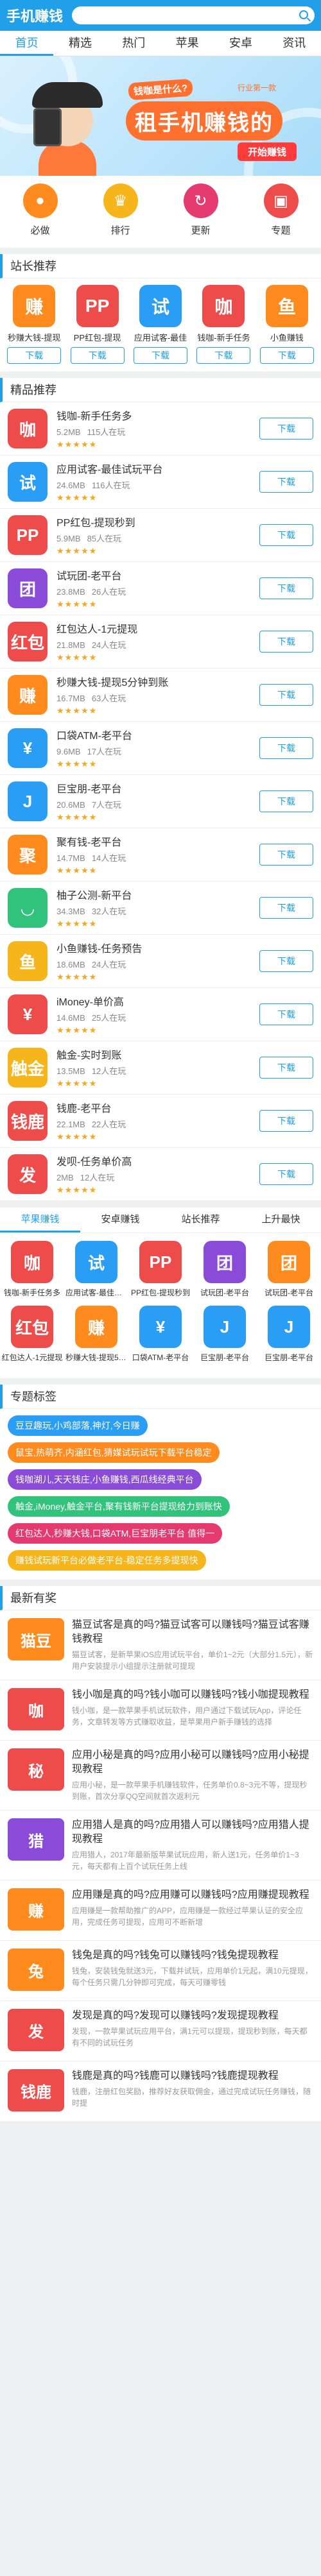  What do you see at coordinates (160, 482) in the screenshot?
I see `app-row: 试应用试客-最佳试玩平台 24.6MB 116人在玩 ★★★★★ 下载` at bounding box center [160, 482].